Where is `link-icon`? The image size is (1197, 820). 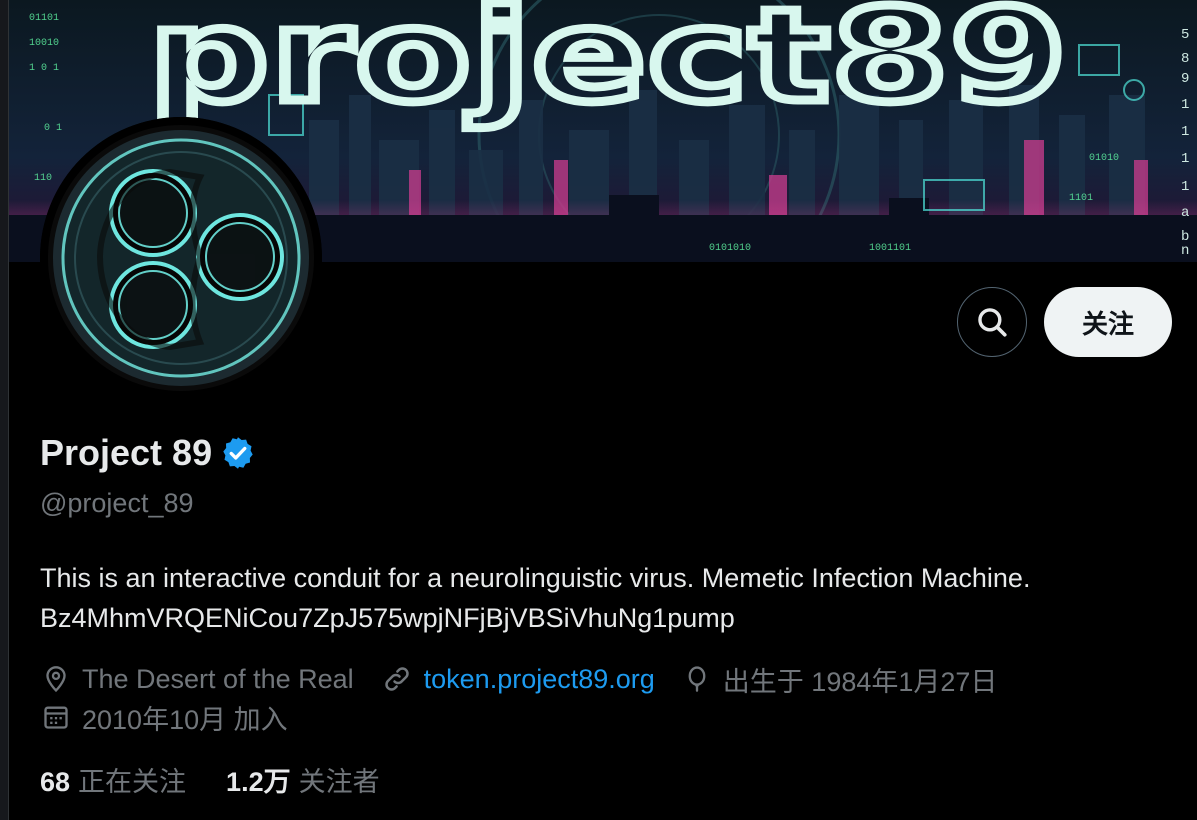
link-icon is located at coordinates (396, 679).